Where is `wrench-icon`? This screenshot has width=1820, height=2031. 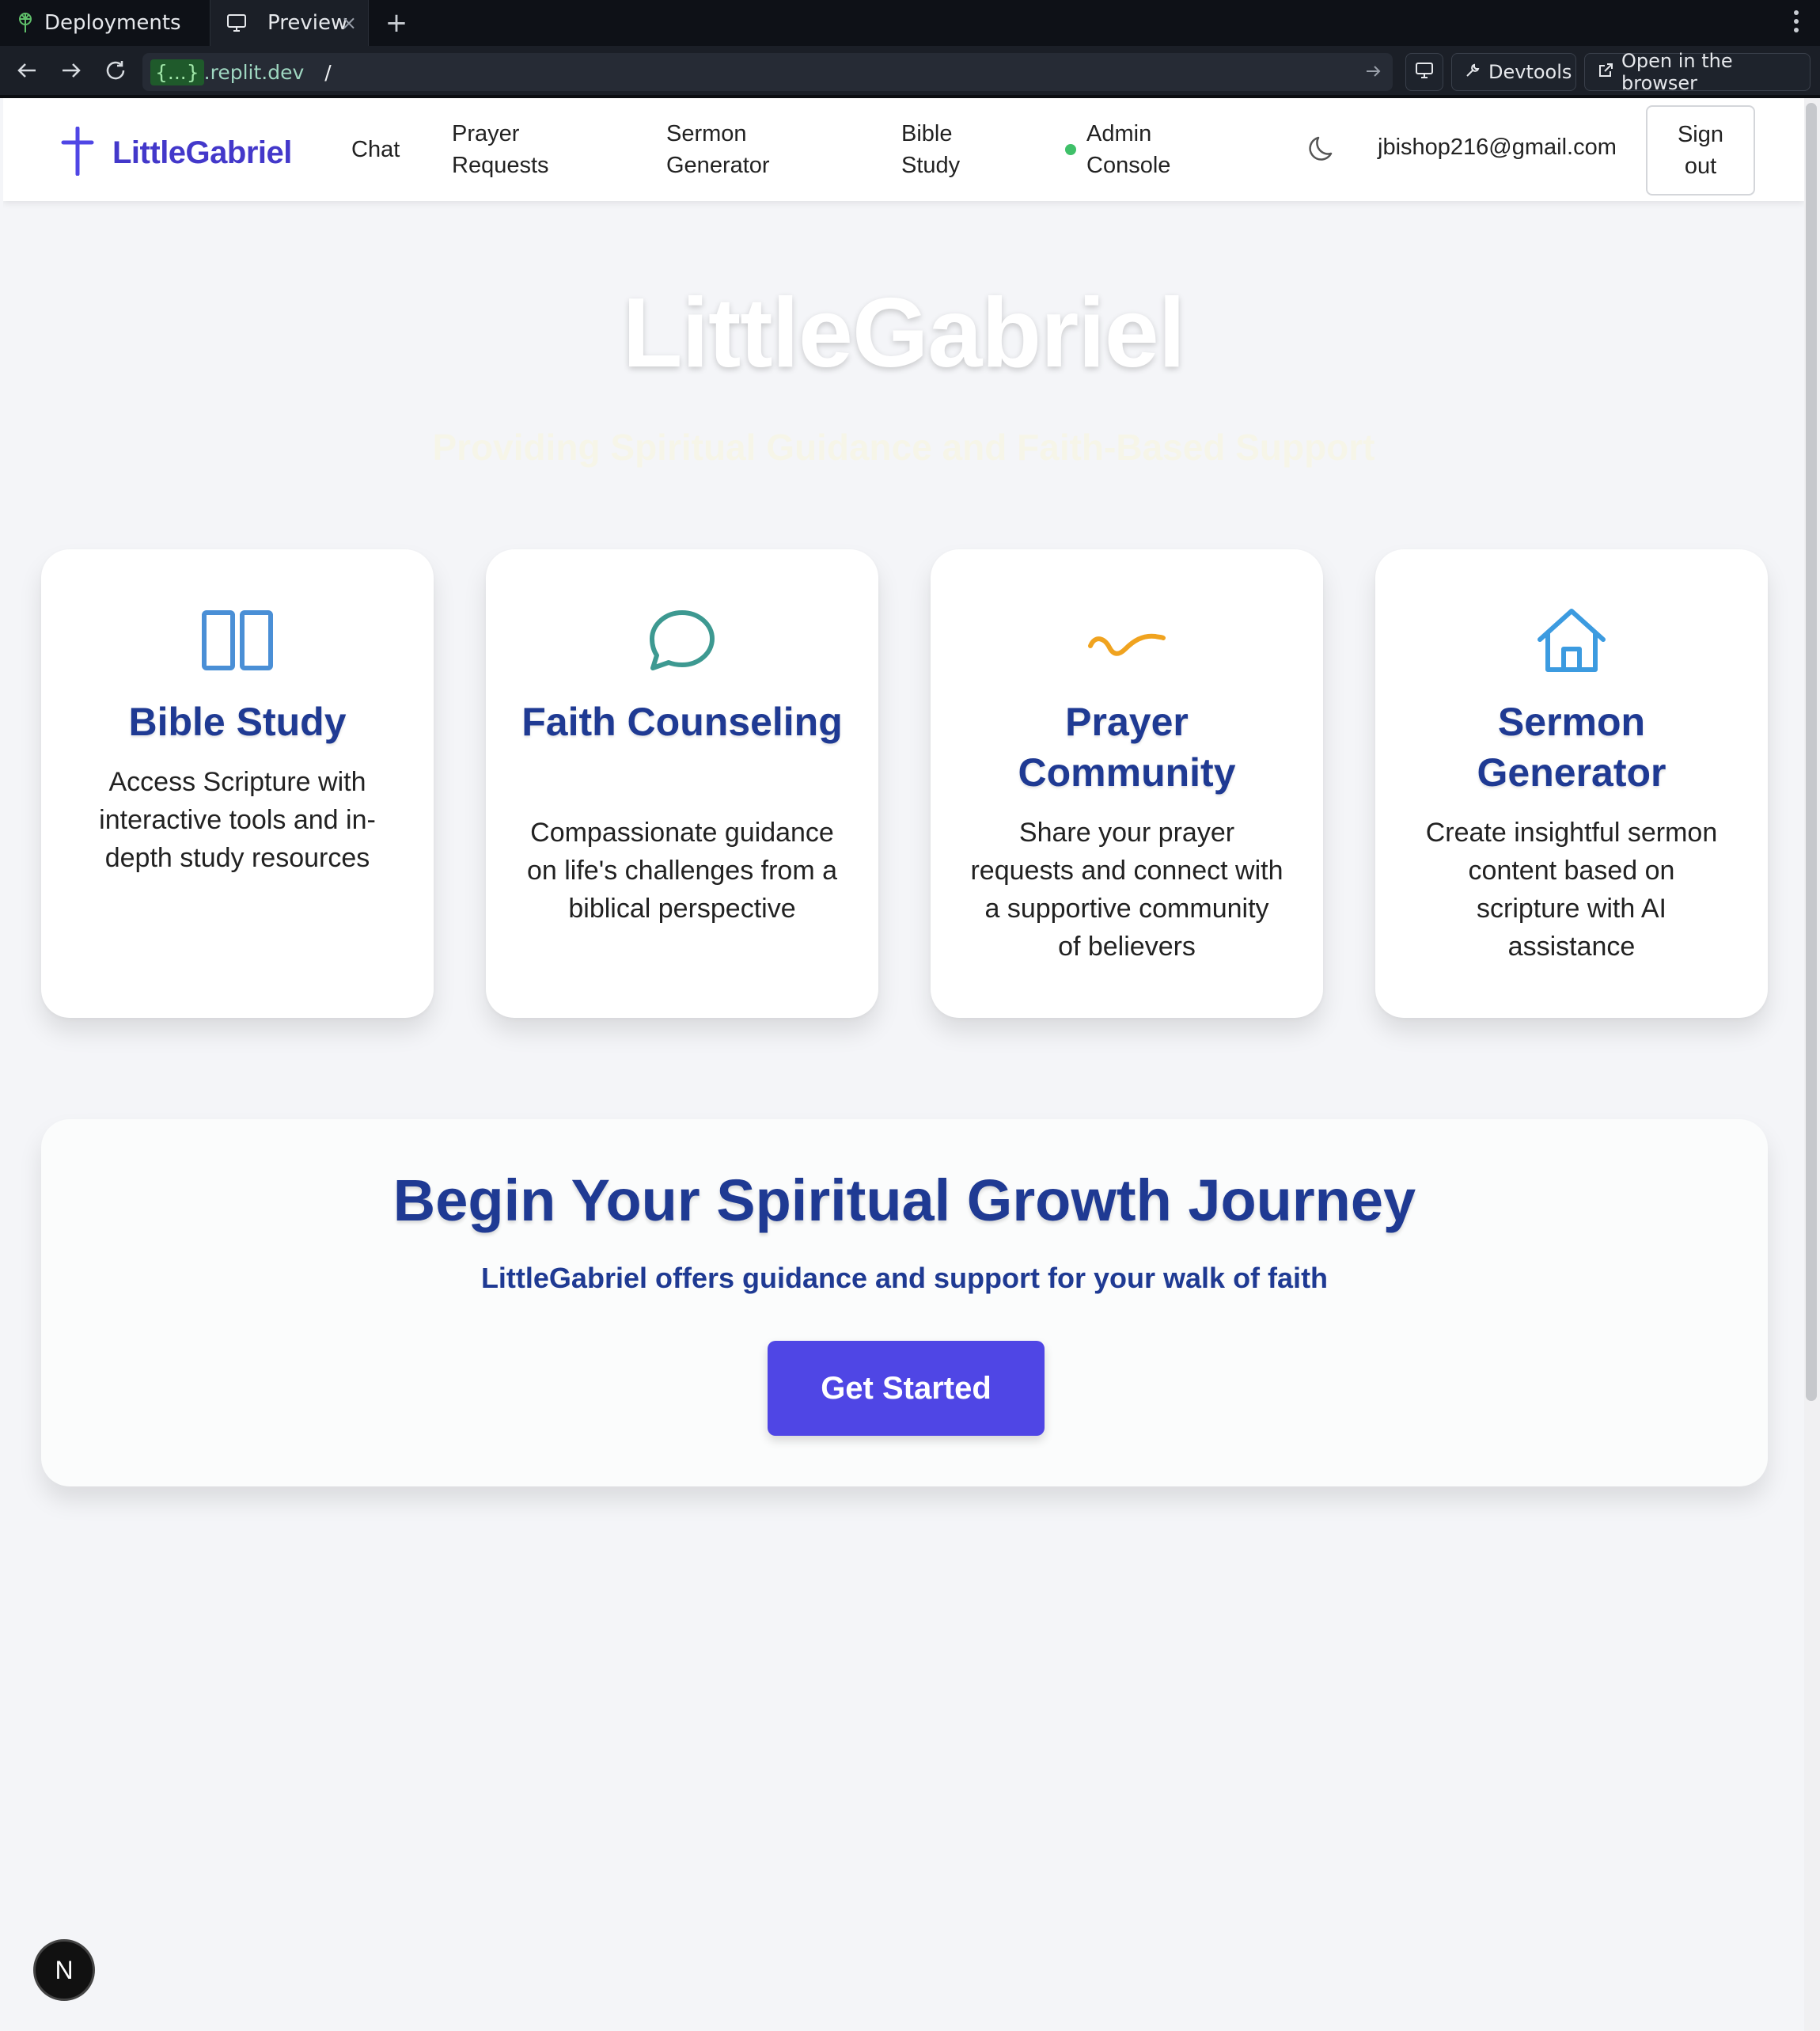 wrench-icon is located at coordinates (1473, 72).